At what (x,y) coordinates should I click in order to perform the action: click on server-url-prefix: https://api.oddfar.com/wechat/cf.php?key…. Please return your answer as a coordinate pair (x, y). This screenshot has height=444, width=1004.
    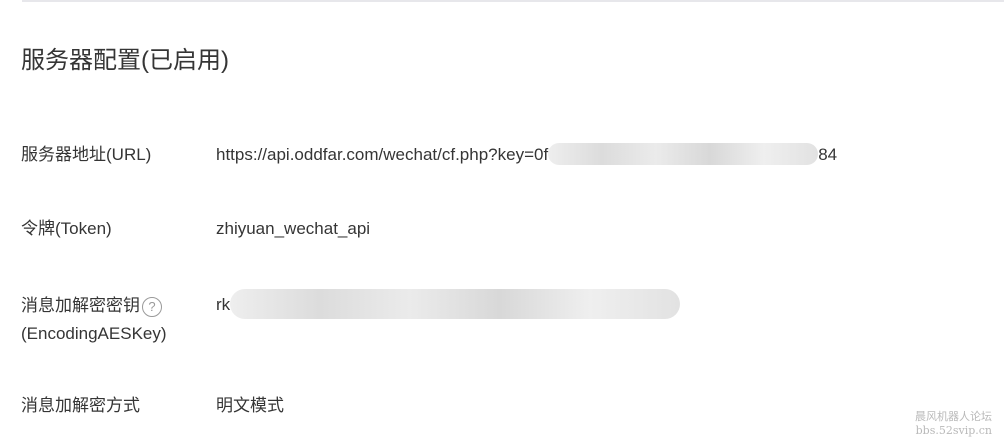
    Looking at the image, I should click on (382, 154).